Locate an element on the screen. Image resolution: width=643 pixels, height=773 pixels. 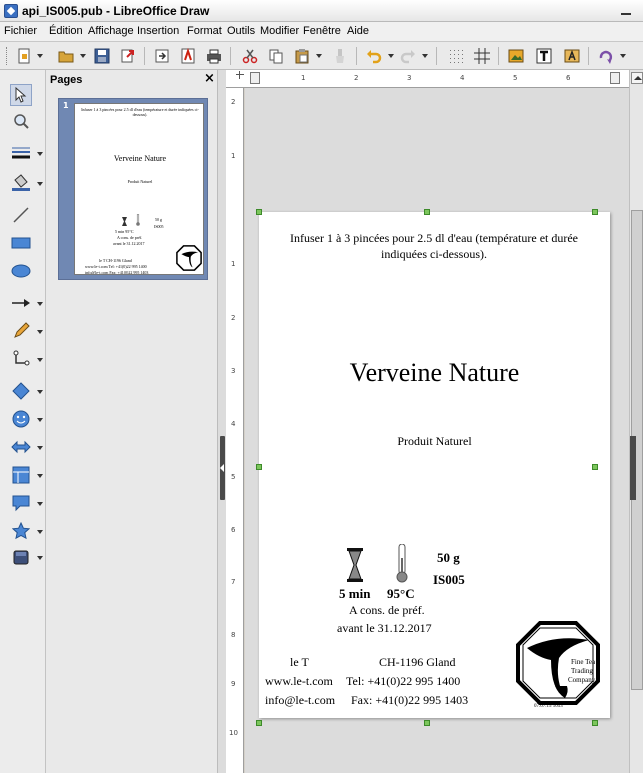
product-subtitle: Produit Naturel is located at coordinates (434, 441).